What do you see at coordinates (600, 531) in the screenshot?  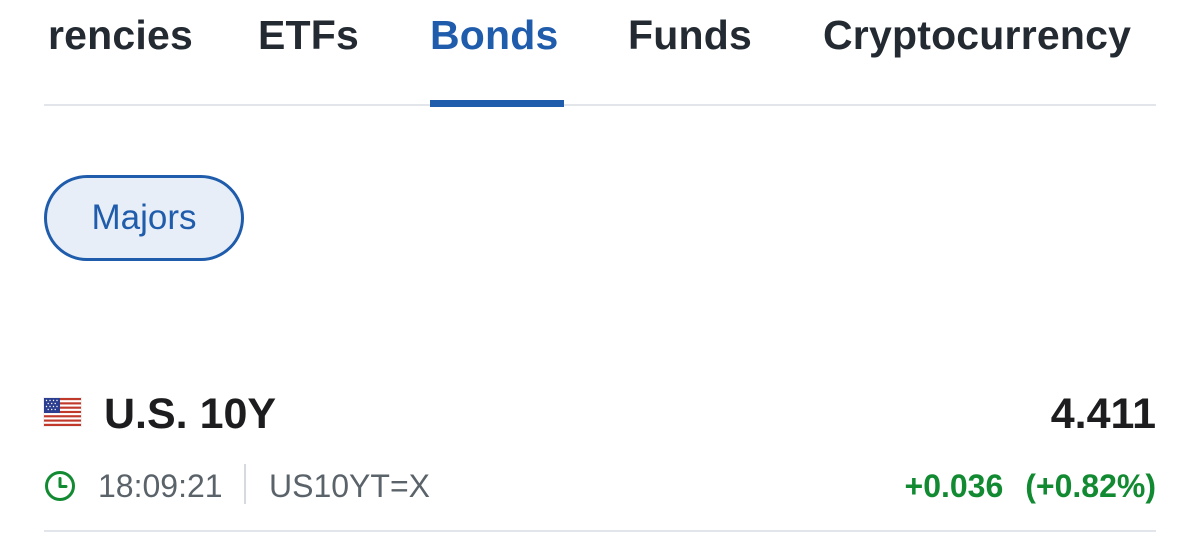 I see `row-divider` at bounding box center [600, 531].